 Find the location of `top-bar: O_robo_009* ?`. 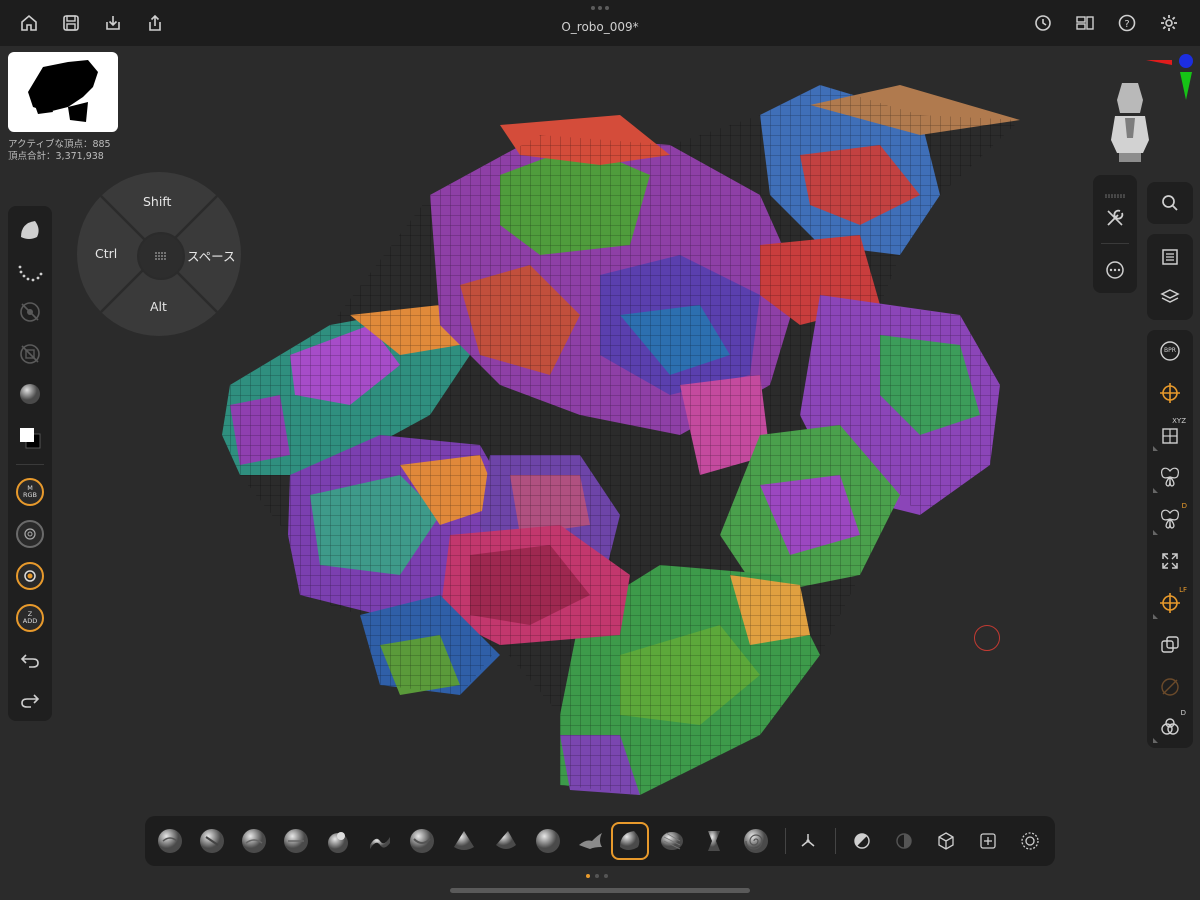

top-bar: O_robo_009* ? is located at coordinates (600, 23).